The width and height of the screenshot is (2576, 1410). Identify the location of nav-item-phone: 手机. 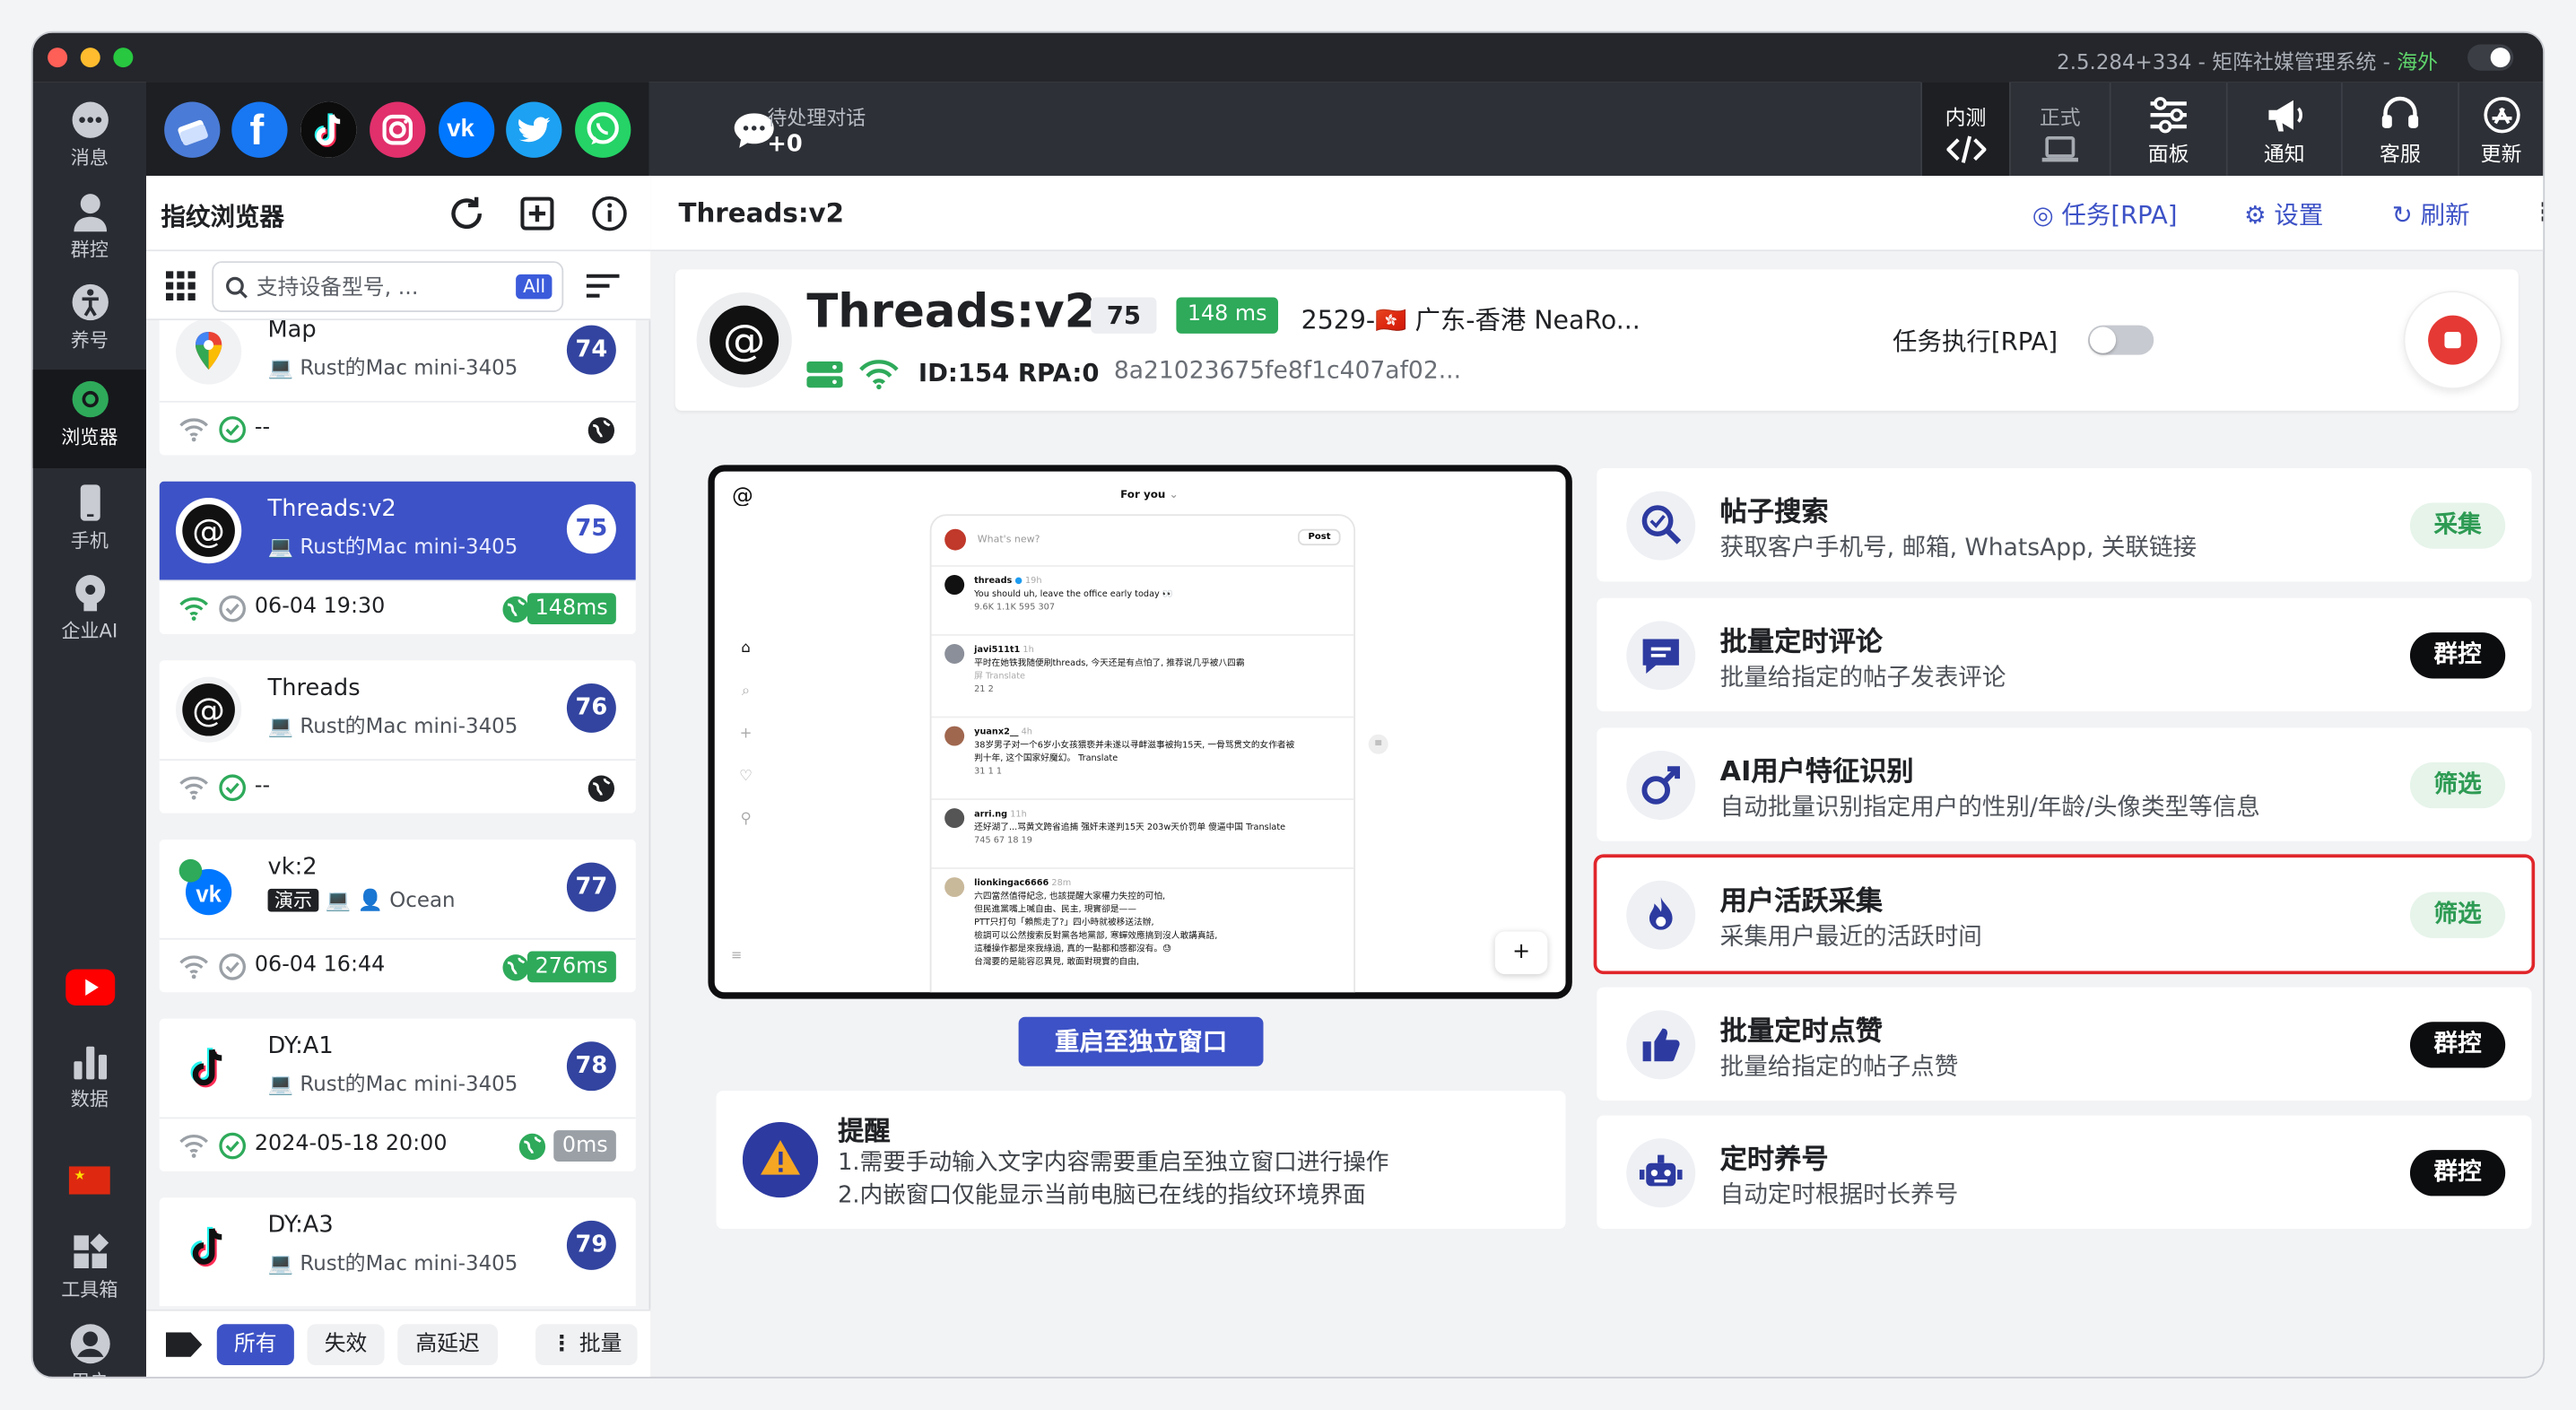
(89, 520).